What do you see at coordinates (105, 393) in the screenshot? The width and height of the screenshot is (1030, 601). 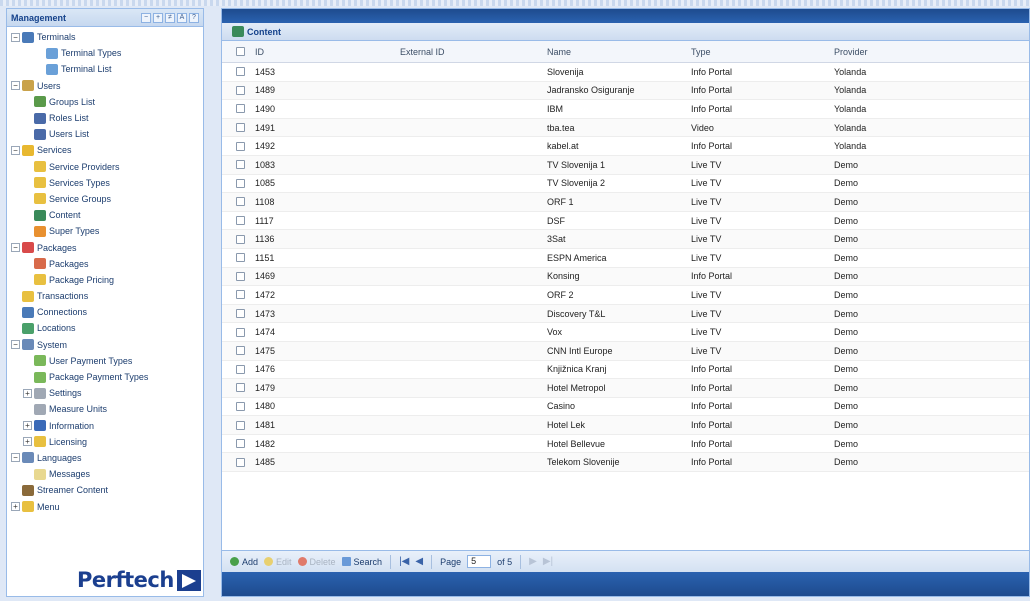 I see `tree-item-settings: + Settings` at bounding box center [105, 393].